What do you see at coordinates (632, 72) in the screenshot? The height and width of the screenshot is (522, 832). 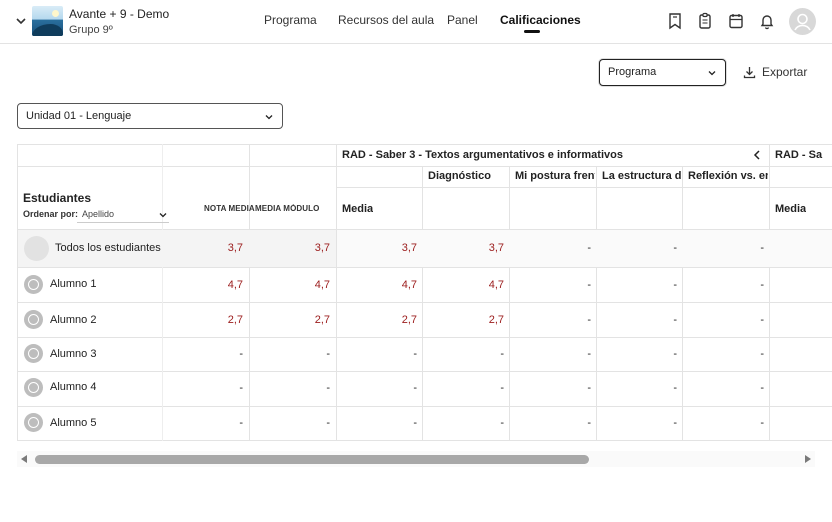 I see `view-select-value: Programa` at bounding box center [632, 72].